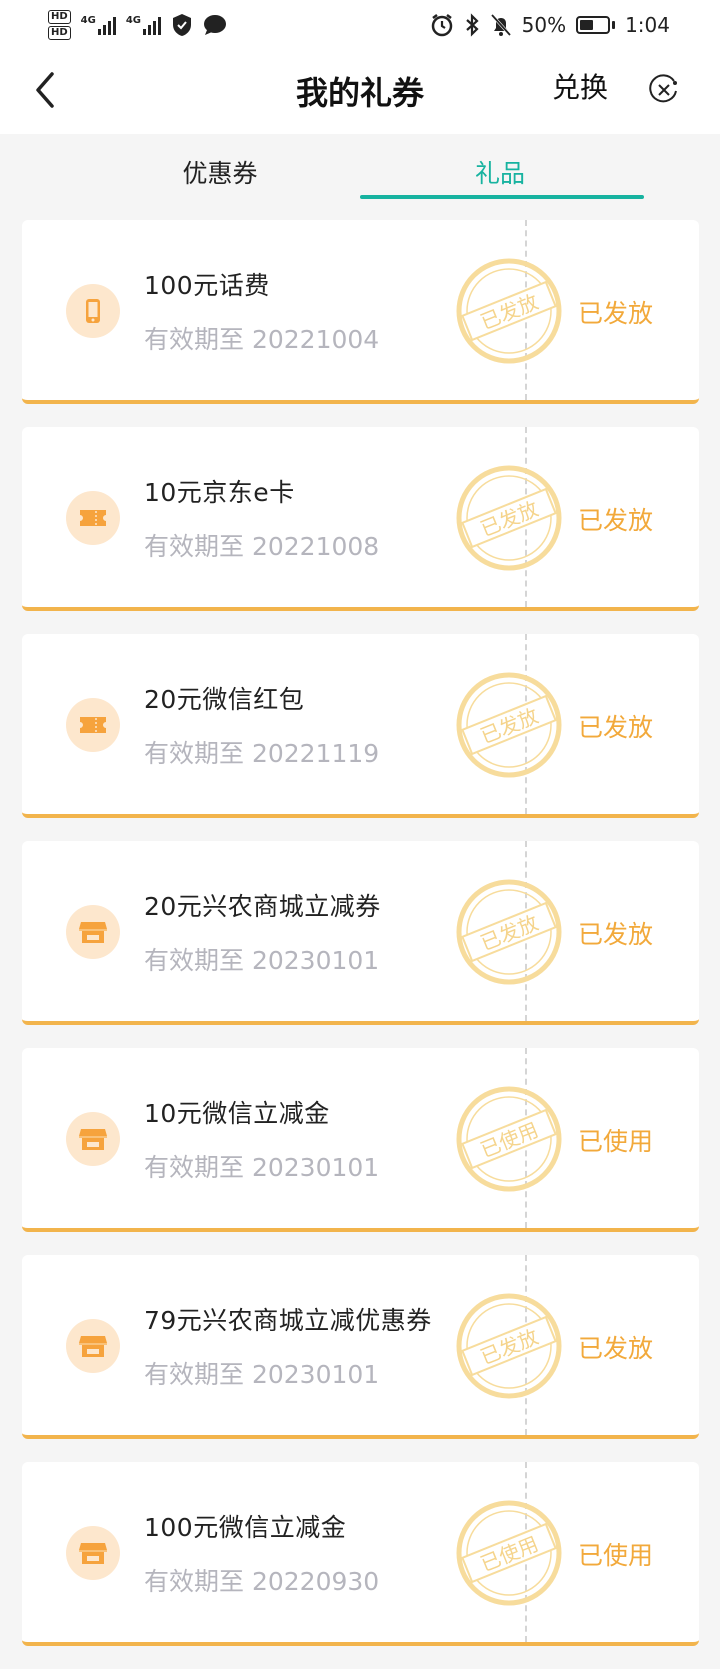 This screenshot has height=1669, width=720. Describe the element at coordinates (143, 25) in the screenshot. I see `signal-icon-sim2: 4G` at that location.